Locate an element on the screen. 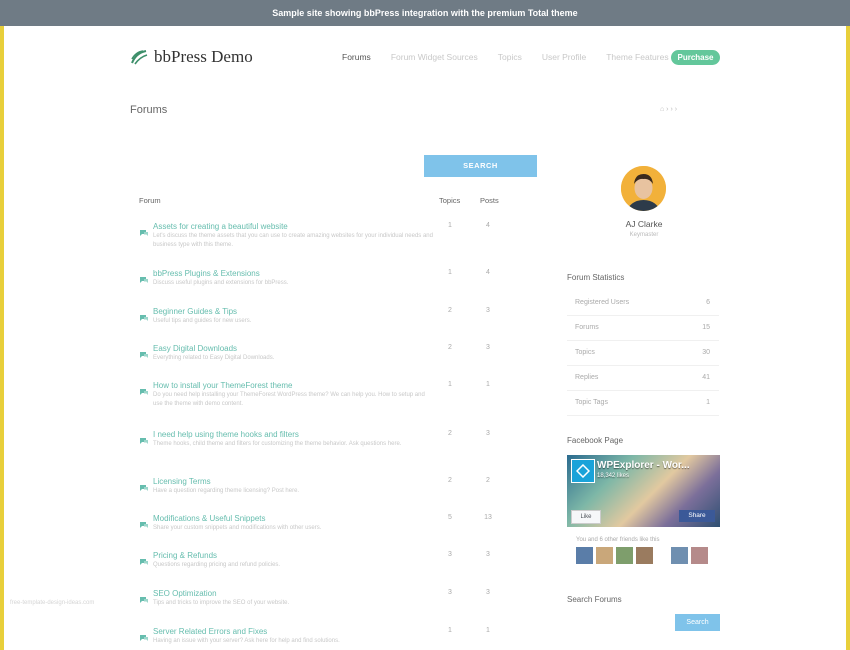 The height and width of the screenshot is (650, 850). stat-value: 1 is located at coordinates (708, 402).